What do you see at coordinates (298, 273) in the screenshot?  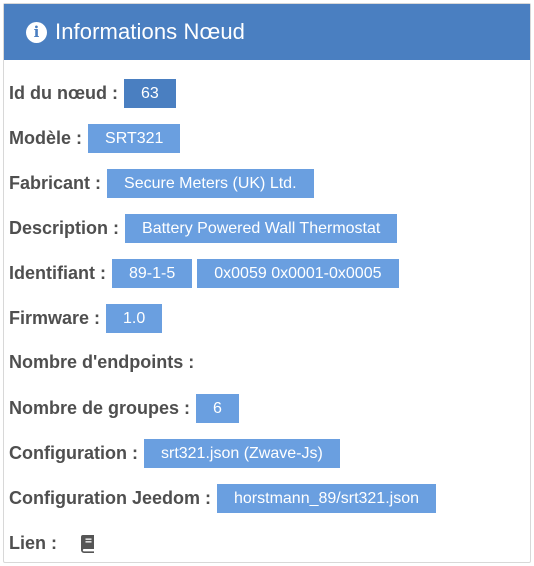 I see `identifier-hex-value: 0x0059 0x0001-0x0005` at bounding box center [298, 273].